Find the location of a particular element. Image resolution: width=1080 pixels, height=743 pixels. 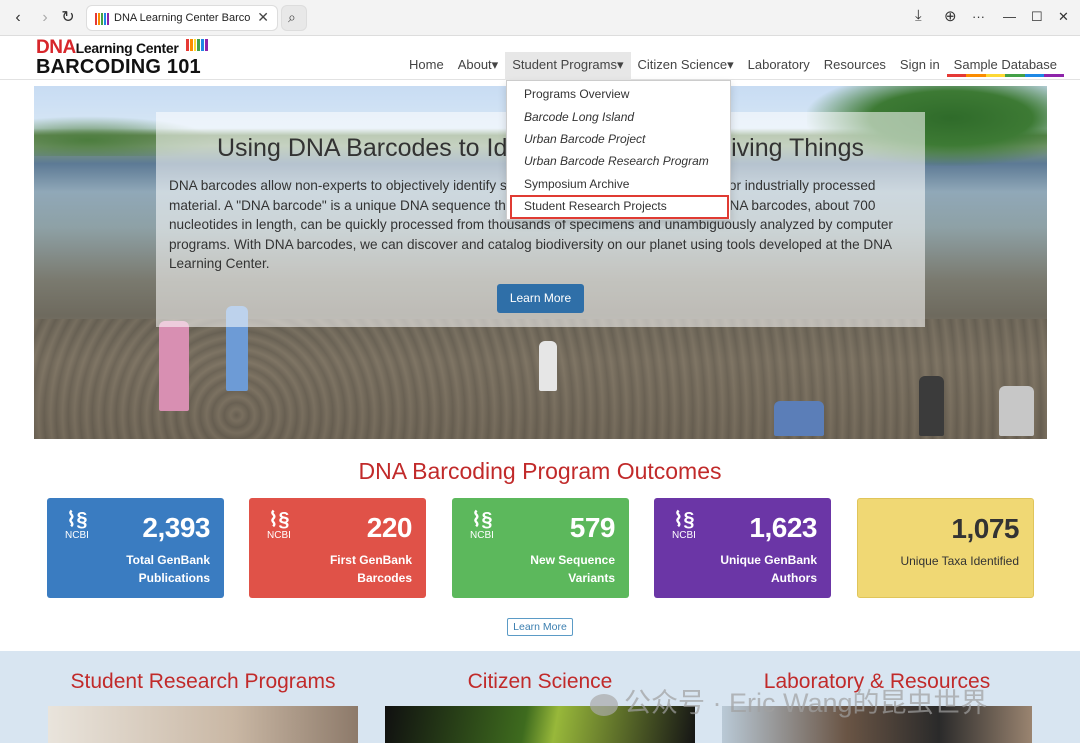

search-icon: ⌕ is located at coordinates (292, 17).